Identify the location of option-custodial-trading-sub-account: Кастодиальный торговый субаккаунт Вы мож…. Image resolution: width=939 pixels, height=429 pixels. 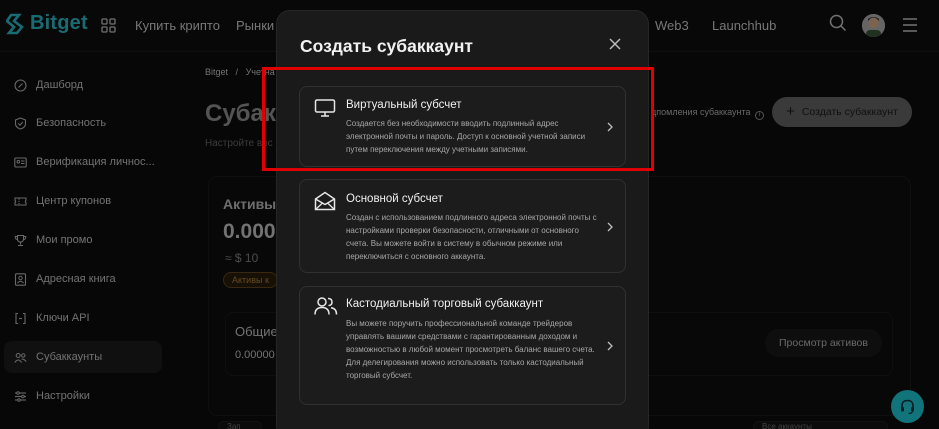
(462, 345).